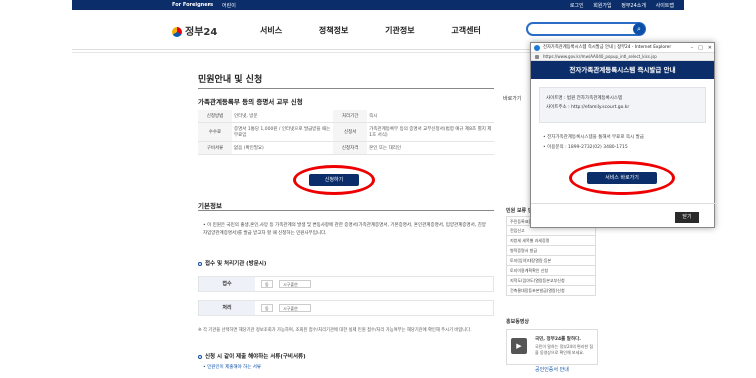 Image resolution: width=756 pixels, height=378 pixels. I want to click on nav-item-support: 고객센터, so click(465, 30).